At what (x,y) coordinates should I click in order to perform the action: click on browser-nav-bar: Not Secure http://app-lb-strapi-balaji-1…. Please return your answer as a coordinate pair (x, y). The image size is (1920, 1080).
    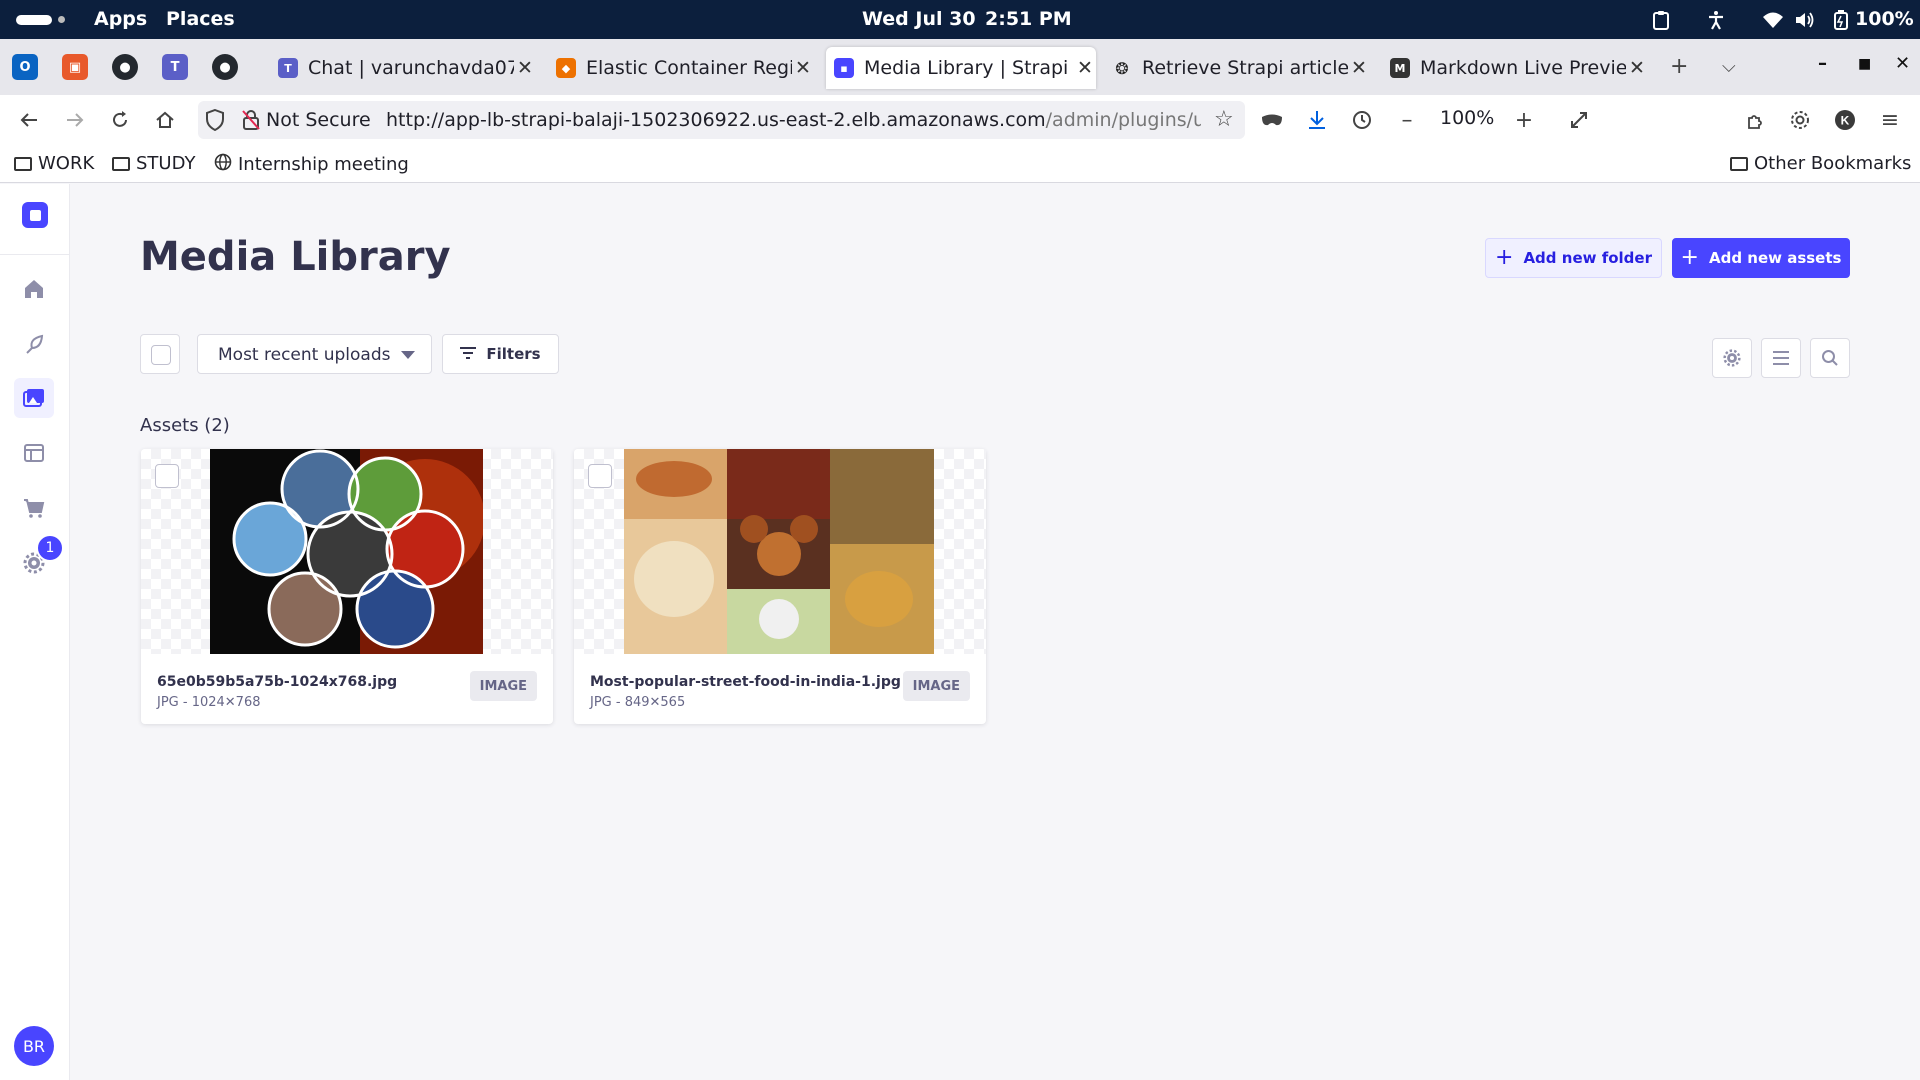
    Looking at the image, I should click on (960, 120).